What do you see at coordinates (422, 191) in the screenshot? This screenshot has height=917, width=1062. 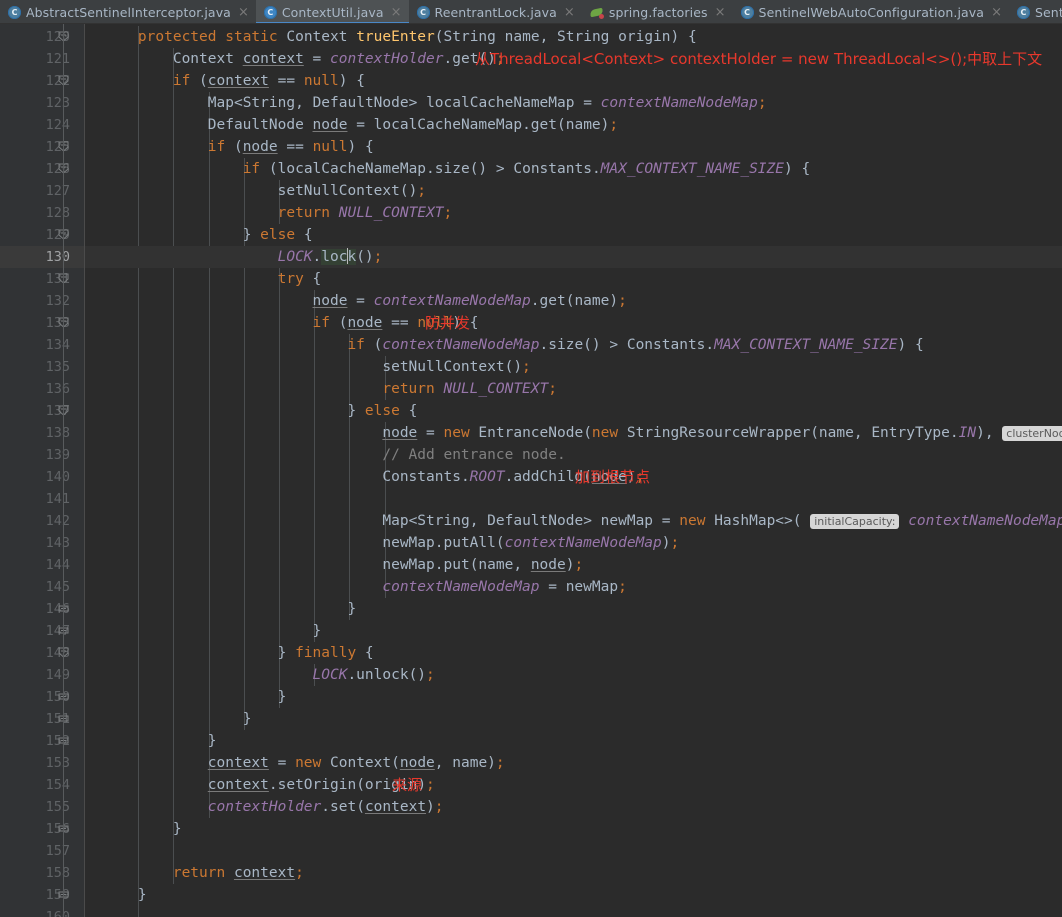 I see `code-punct: ;` at bounding box center [422, 191].